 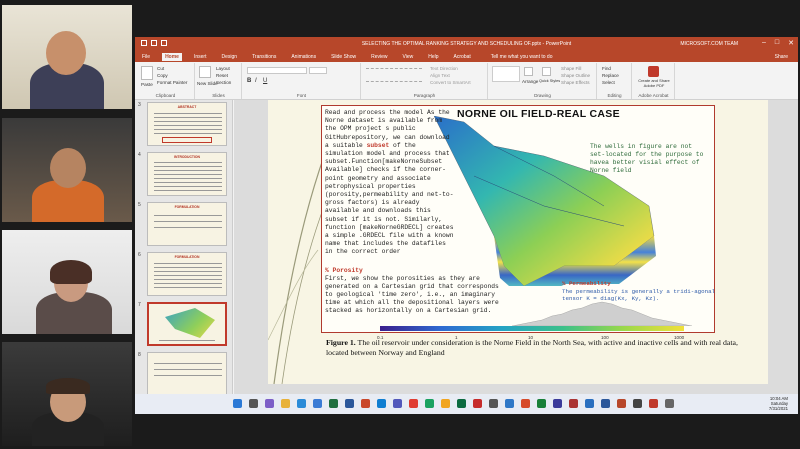 I want to click on tab-review: Review, so click(x=379, y=57).